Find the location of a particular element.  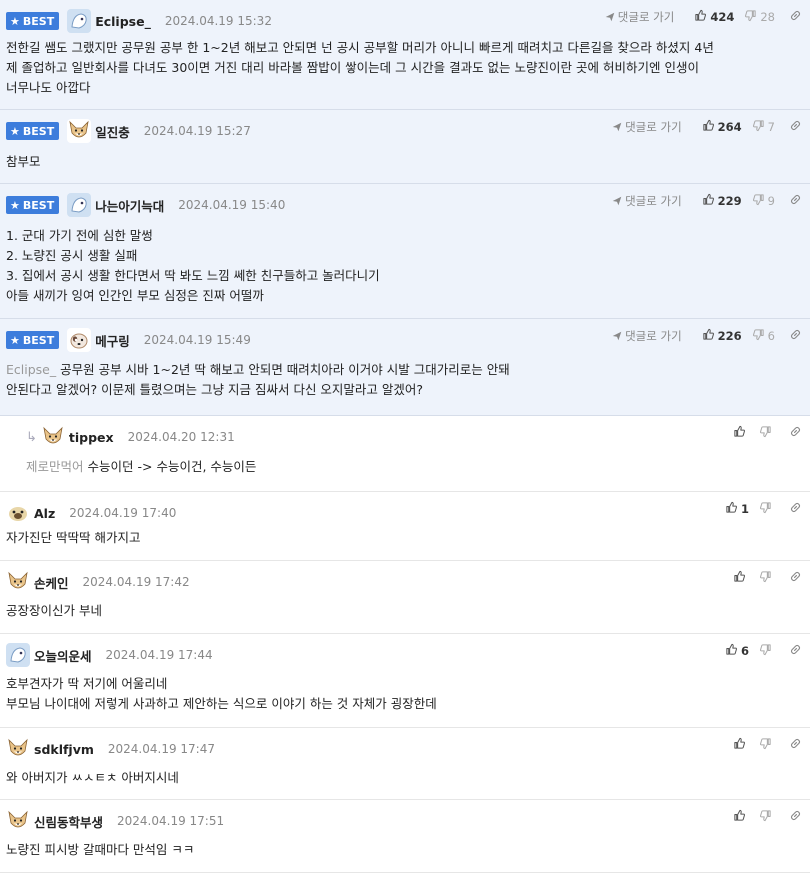

comment-text: 공장장이신가 부네 is located at coordinates (54, 610).